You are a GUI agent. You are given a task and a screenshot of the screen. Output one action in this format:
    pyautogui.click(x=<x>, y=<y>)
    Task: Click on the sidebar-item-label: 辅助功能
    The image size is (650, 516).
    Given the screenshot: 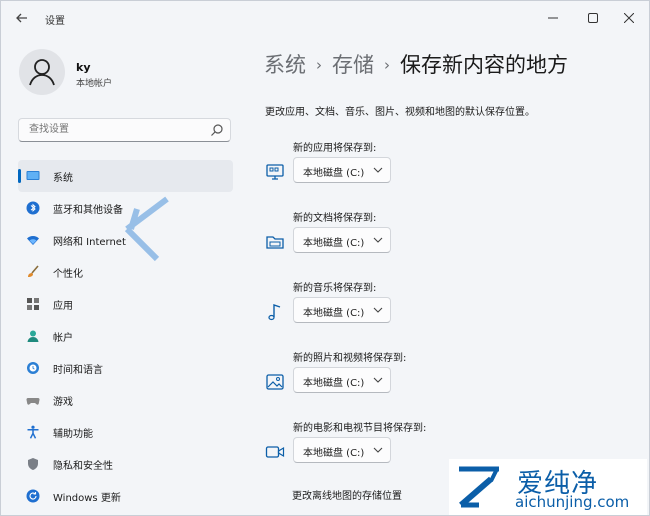 What is the action you would take?
    pyautogui.click(x=73, y=434)
    